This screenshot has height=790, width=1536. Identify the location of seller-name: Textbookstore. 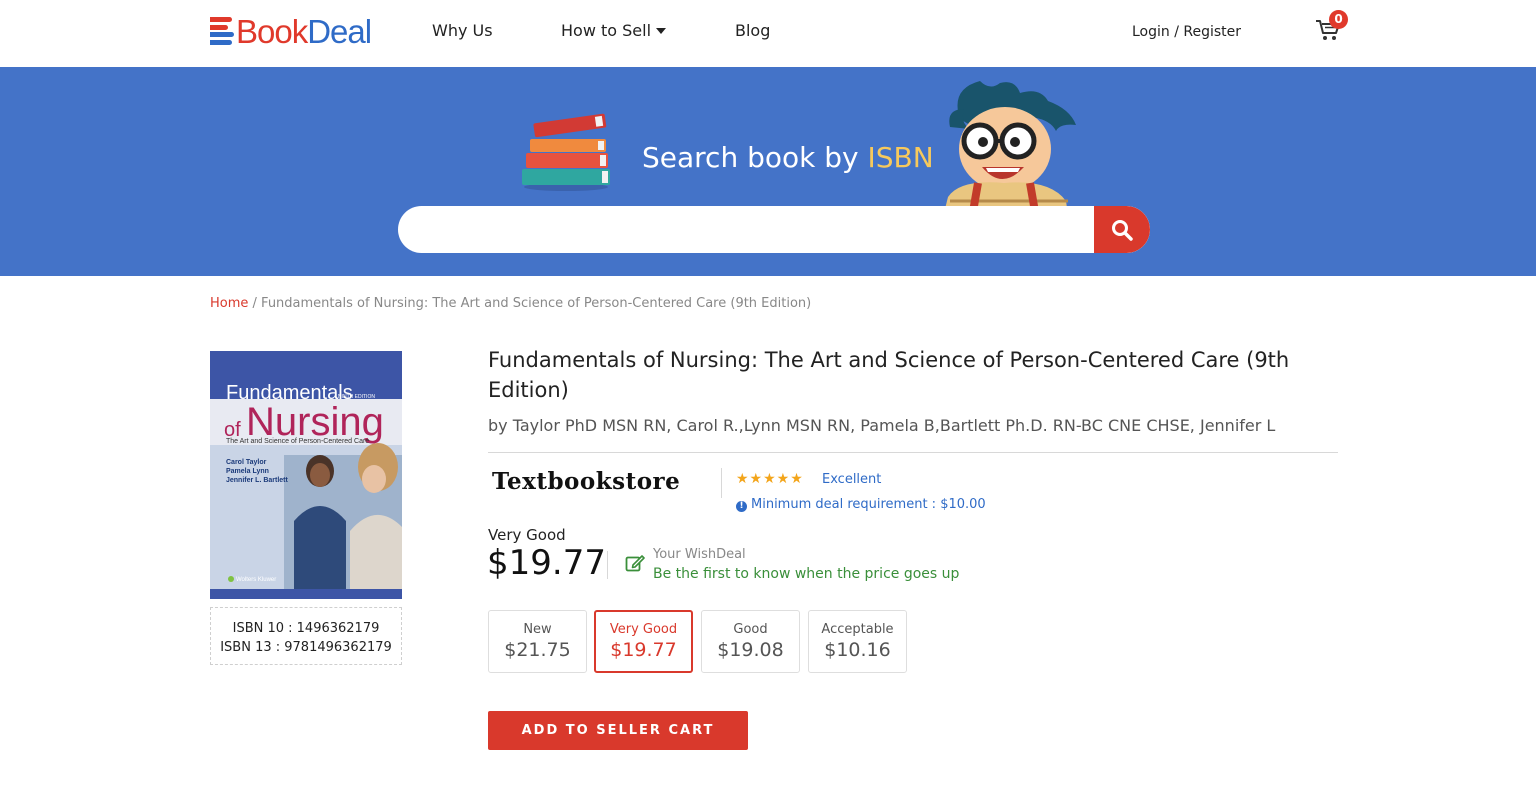
(586, 481).